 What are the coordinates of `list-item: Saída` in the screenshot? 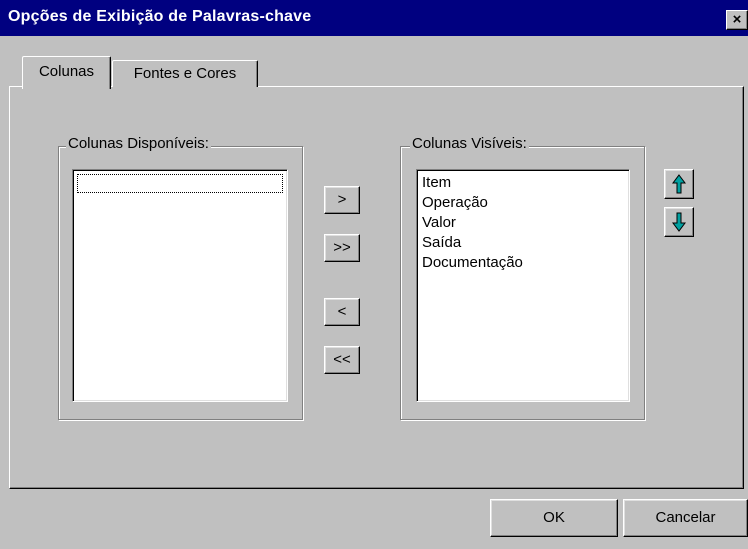 It's located at (441, 243).